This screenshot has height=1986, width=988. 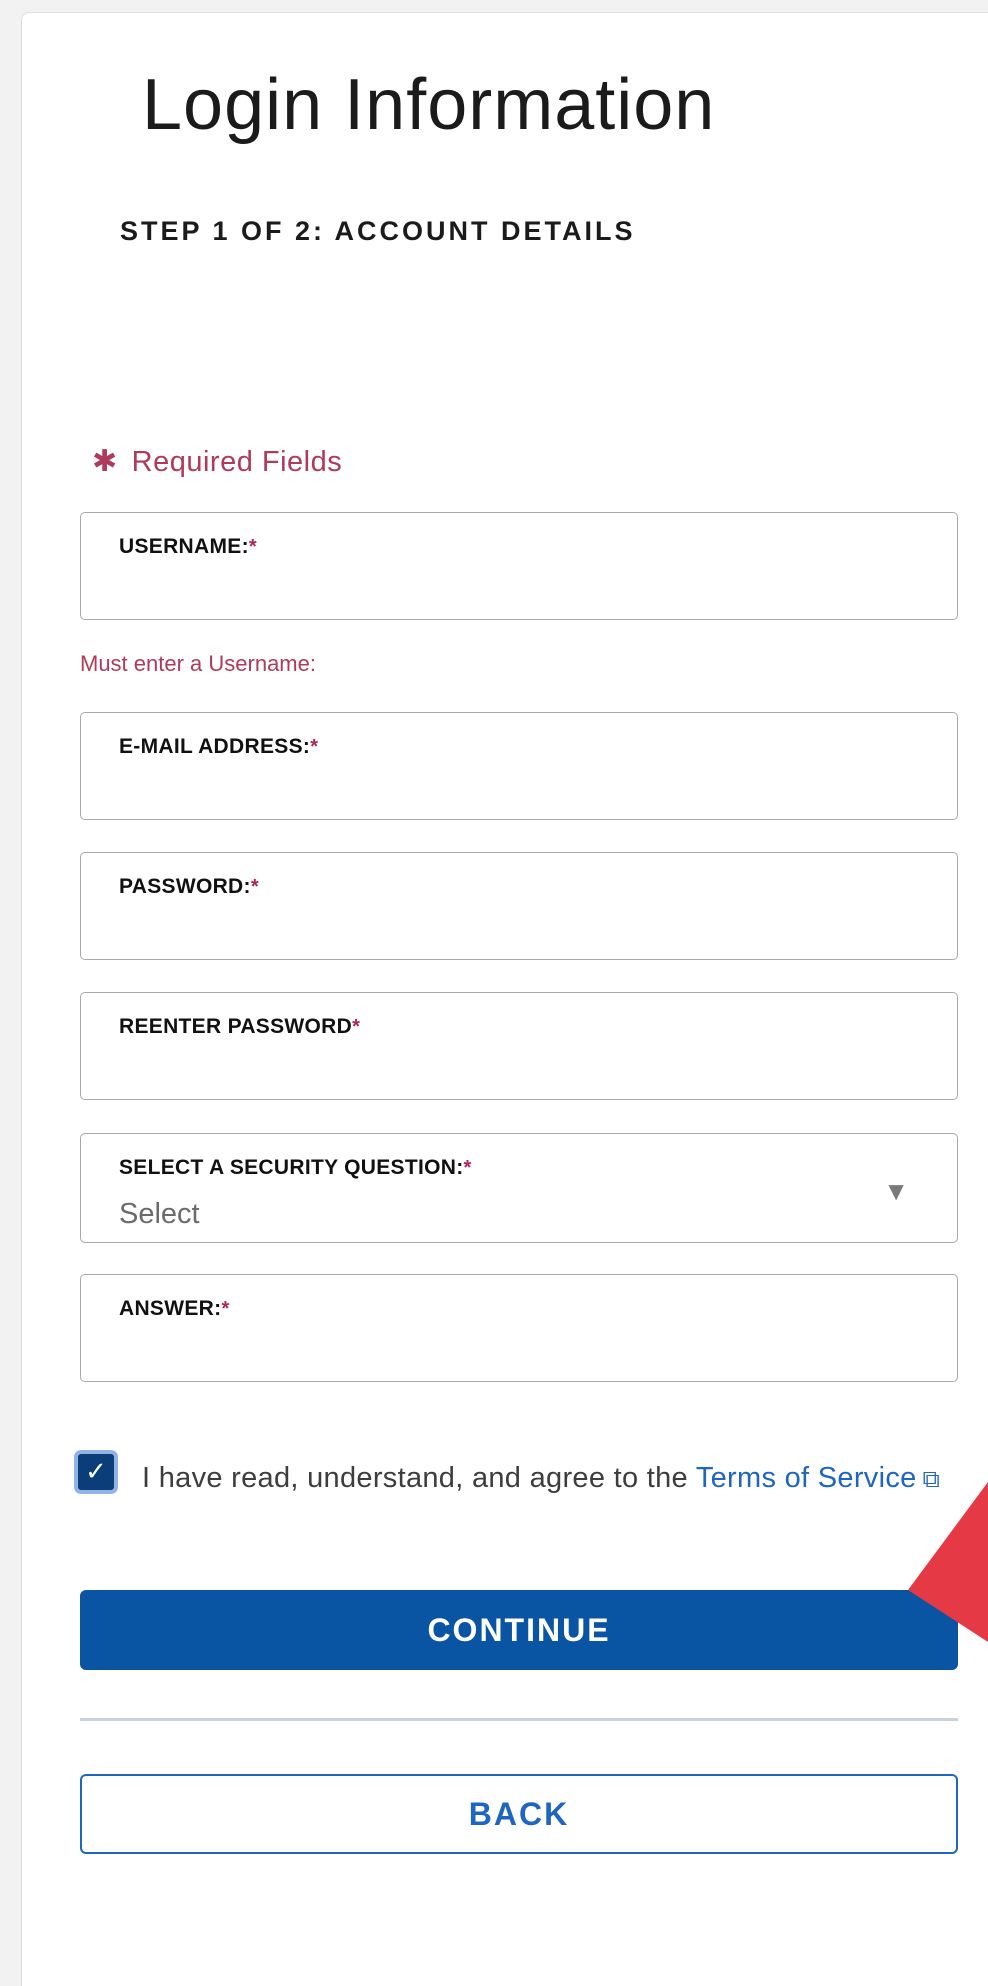 What do you see at coordinates (519, 1630) in the screenshot?
I see `continue-button: CONTINUE` at bounding box center [519, 1630].